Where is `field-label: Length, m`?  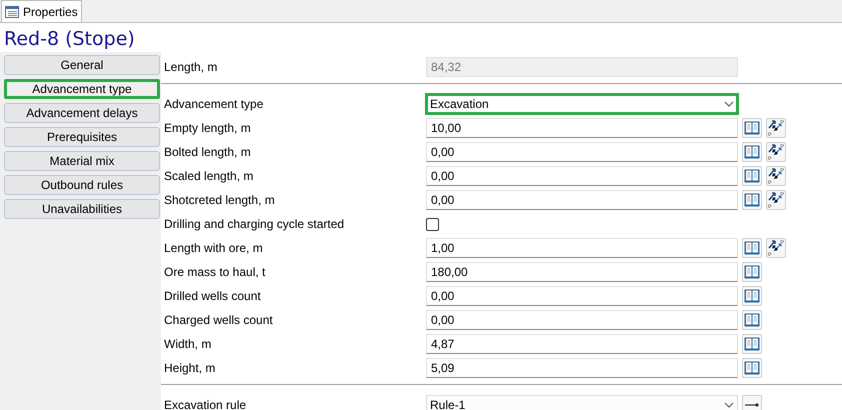
field-label: Length, m is located at coordinates (191, 67).